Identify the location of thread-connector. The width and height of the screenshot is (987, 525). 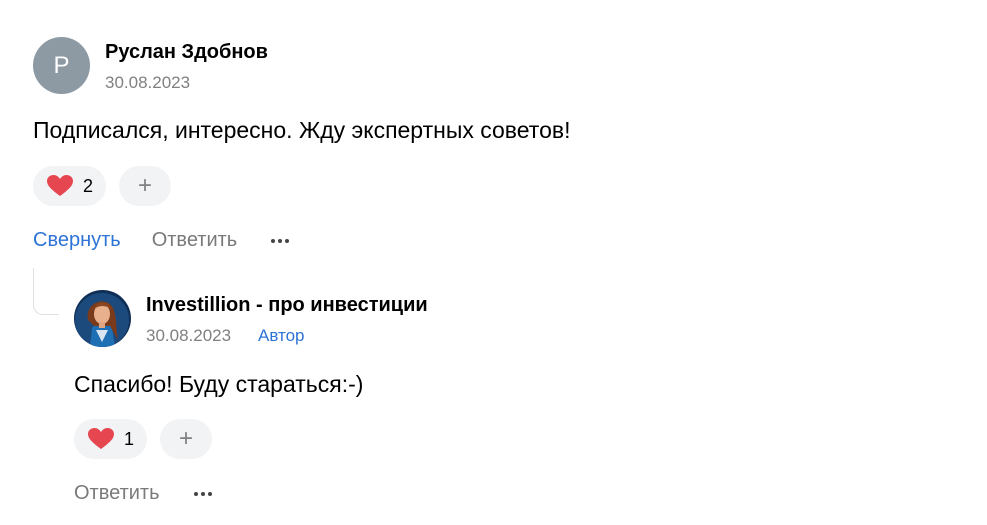
(46, 291).